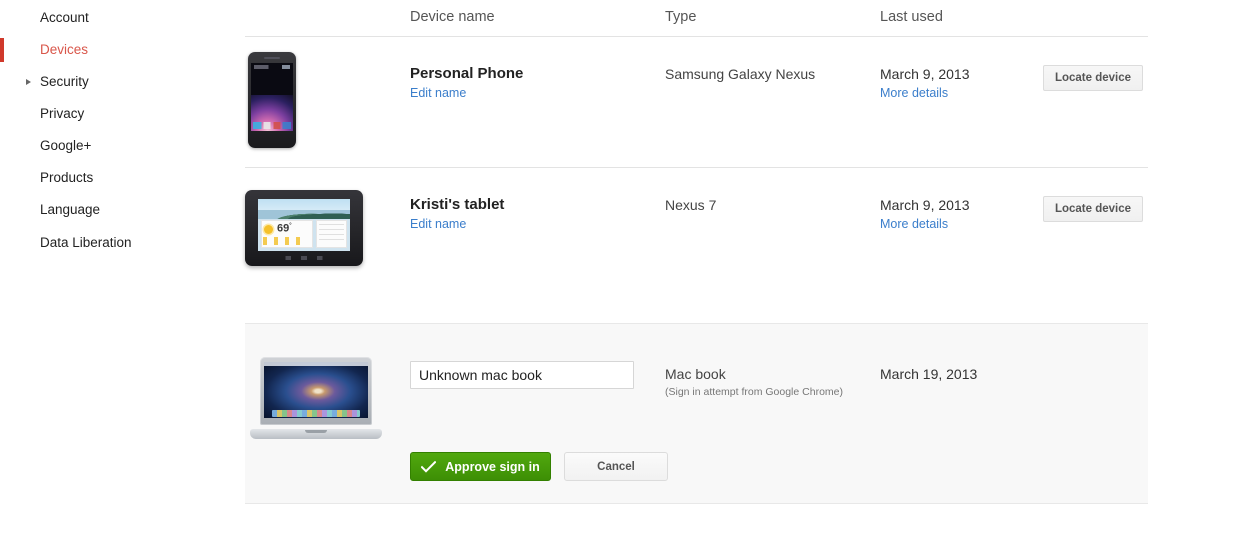 This screenshot has height=550, width=1250. I want to click on chevron-right-icon, so click(28, 81).